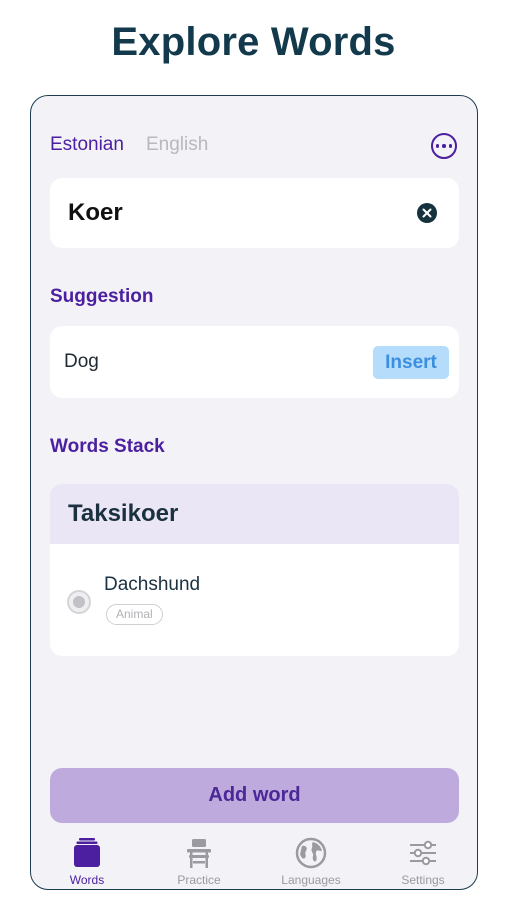  Describe the element at coordinates (437, 146) in the screenshot. I see `ellipsis-circle-icon` at that location.